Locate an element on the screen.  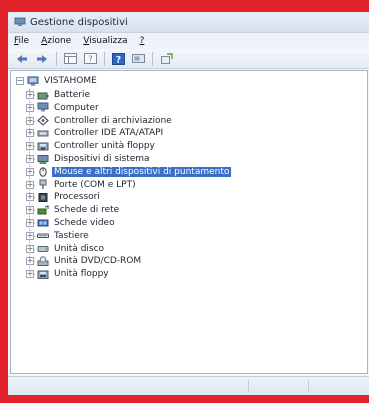
tree-item: + Tastiere is located at coordinates (58, 236).